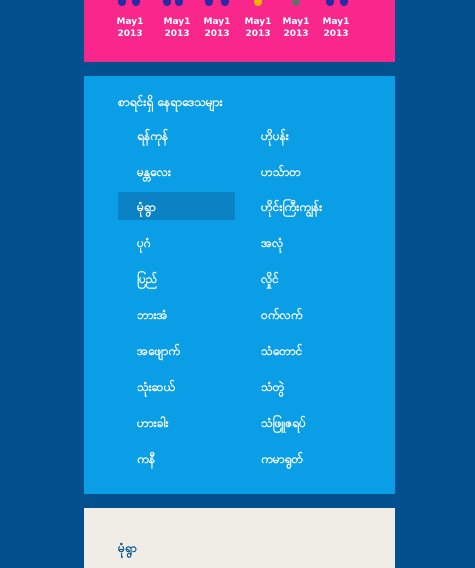 This screenshot has height=568, width=475. What do you see at coordinates (272, 387) in the screenshot?
I see `city-link: သံတွဲ` at bounding box center [272, 387].